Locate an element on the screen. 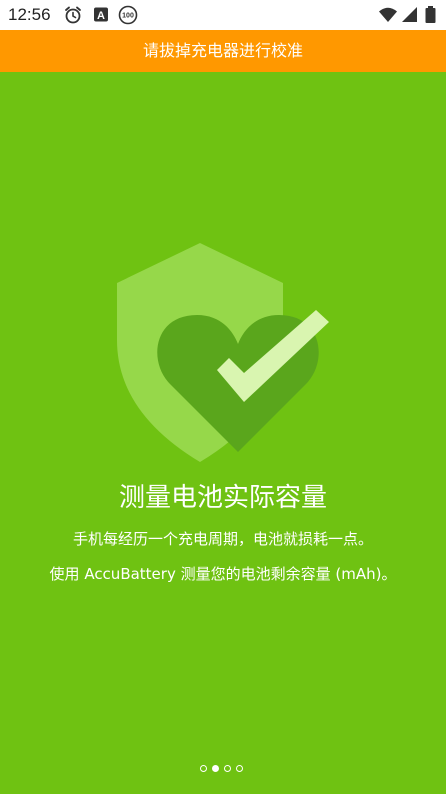 This screenshot has width=446, height=794. description-line-1: 手机每经历一个充电周期，电池就损耗一点。 is located at coordinates (222, 539).